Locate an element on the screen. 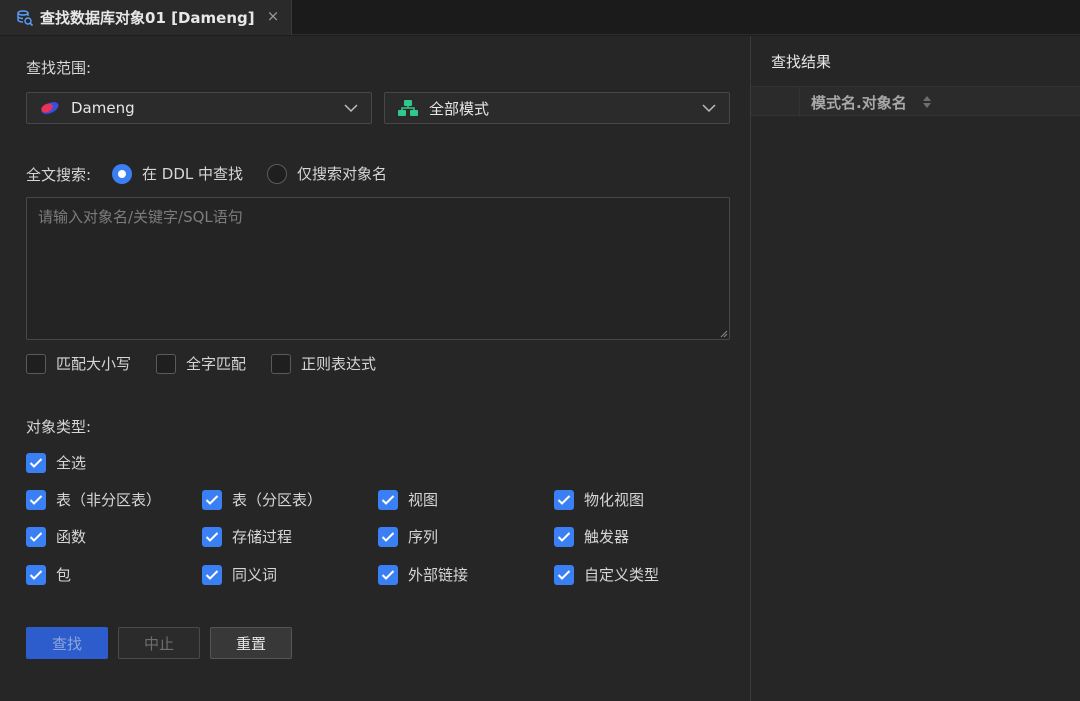 The height and width of the screenshot is (701, 1080). checkbox-label: 全选 is located at coordinates (71, 463).